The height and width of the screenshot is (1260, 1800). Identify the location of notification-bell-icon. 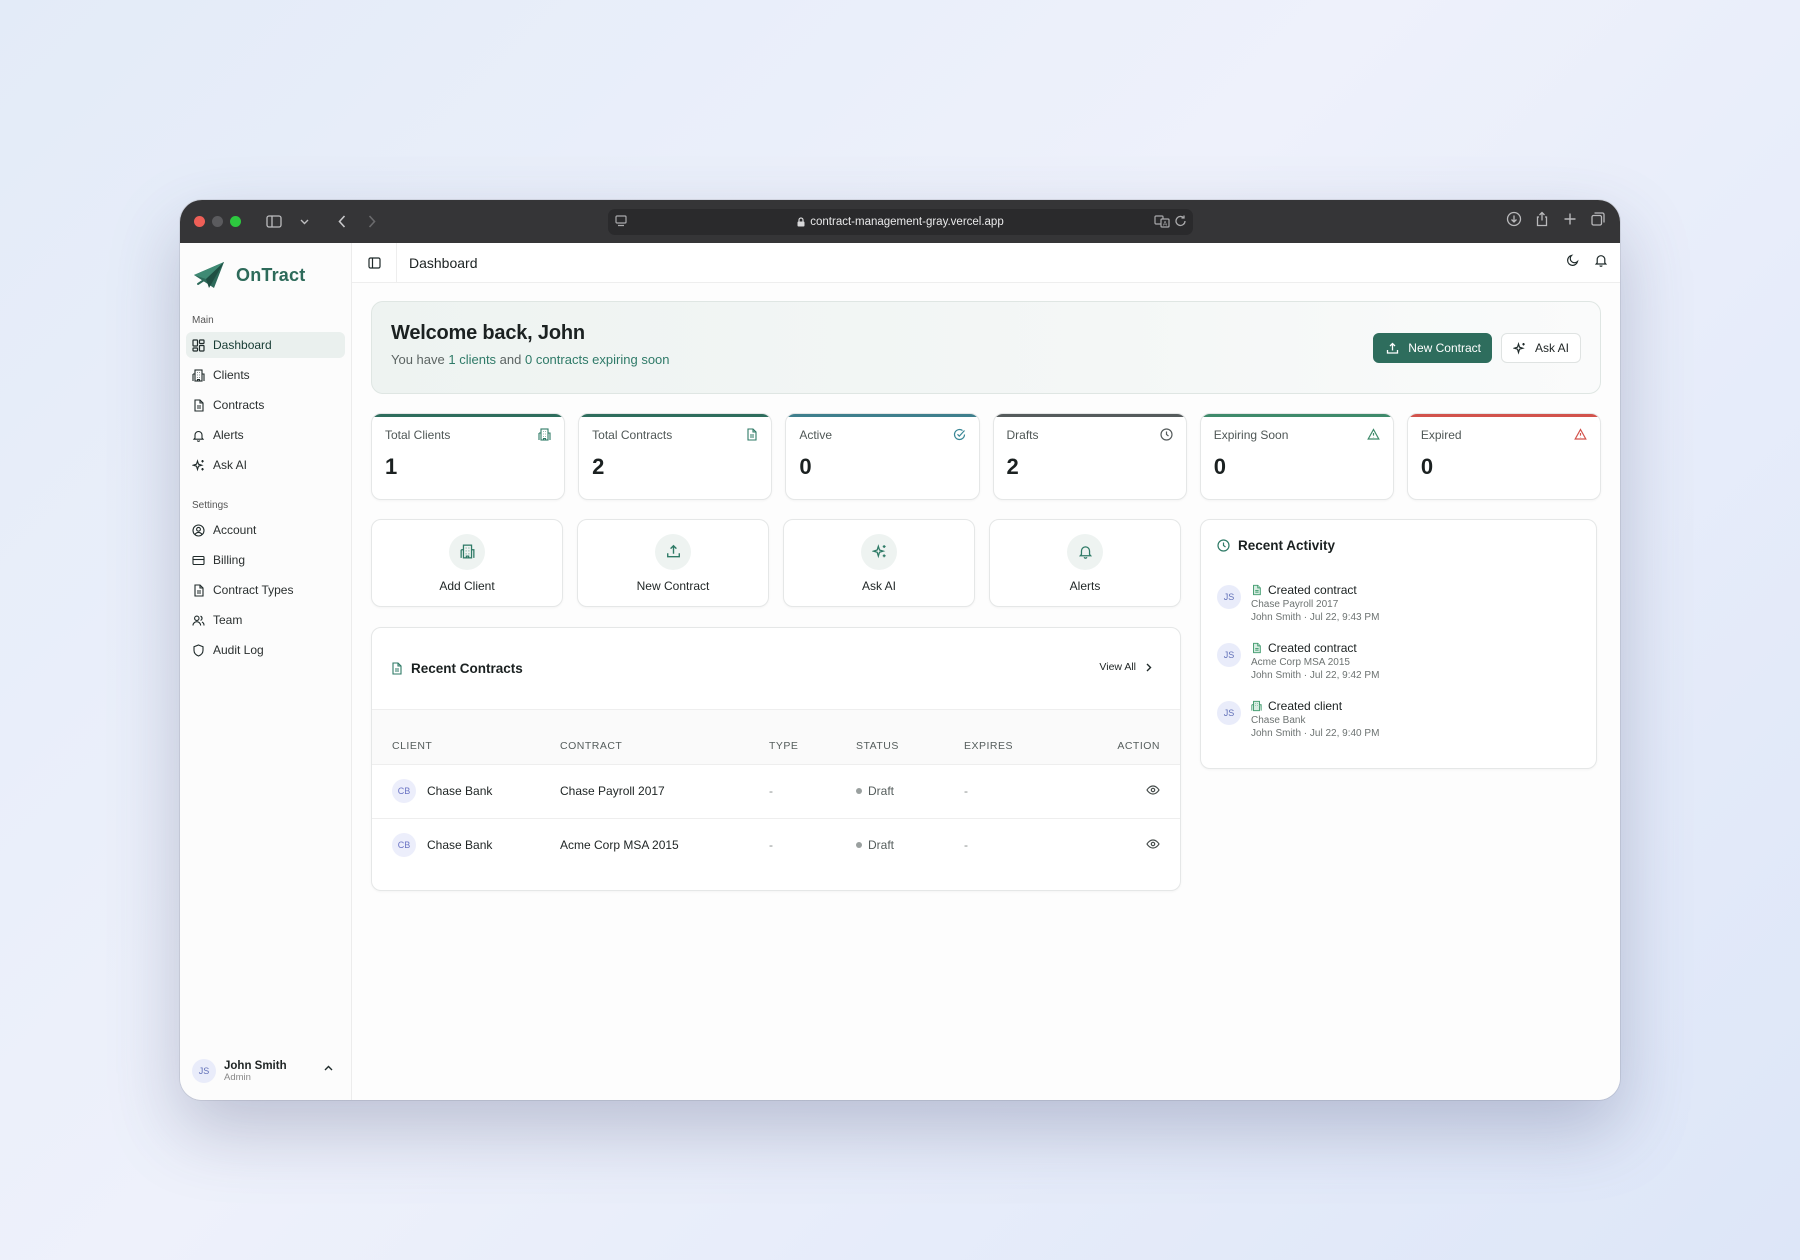
(1601, 260).